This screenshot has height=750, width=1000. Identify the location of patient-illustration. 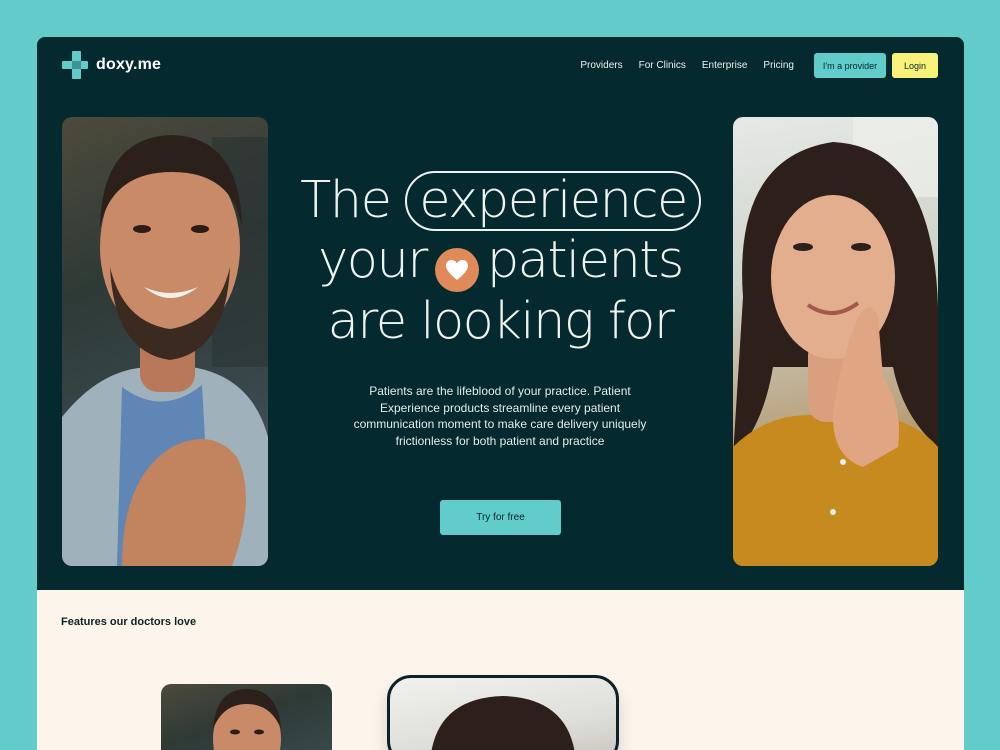
(835, 341).